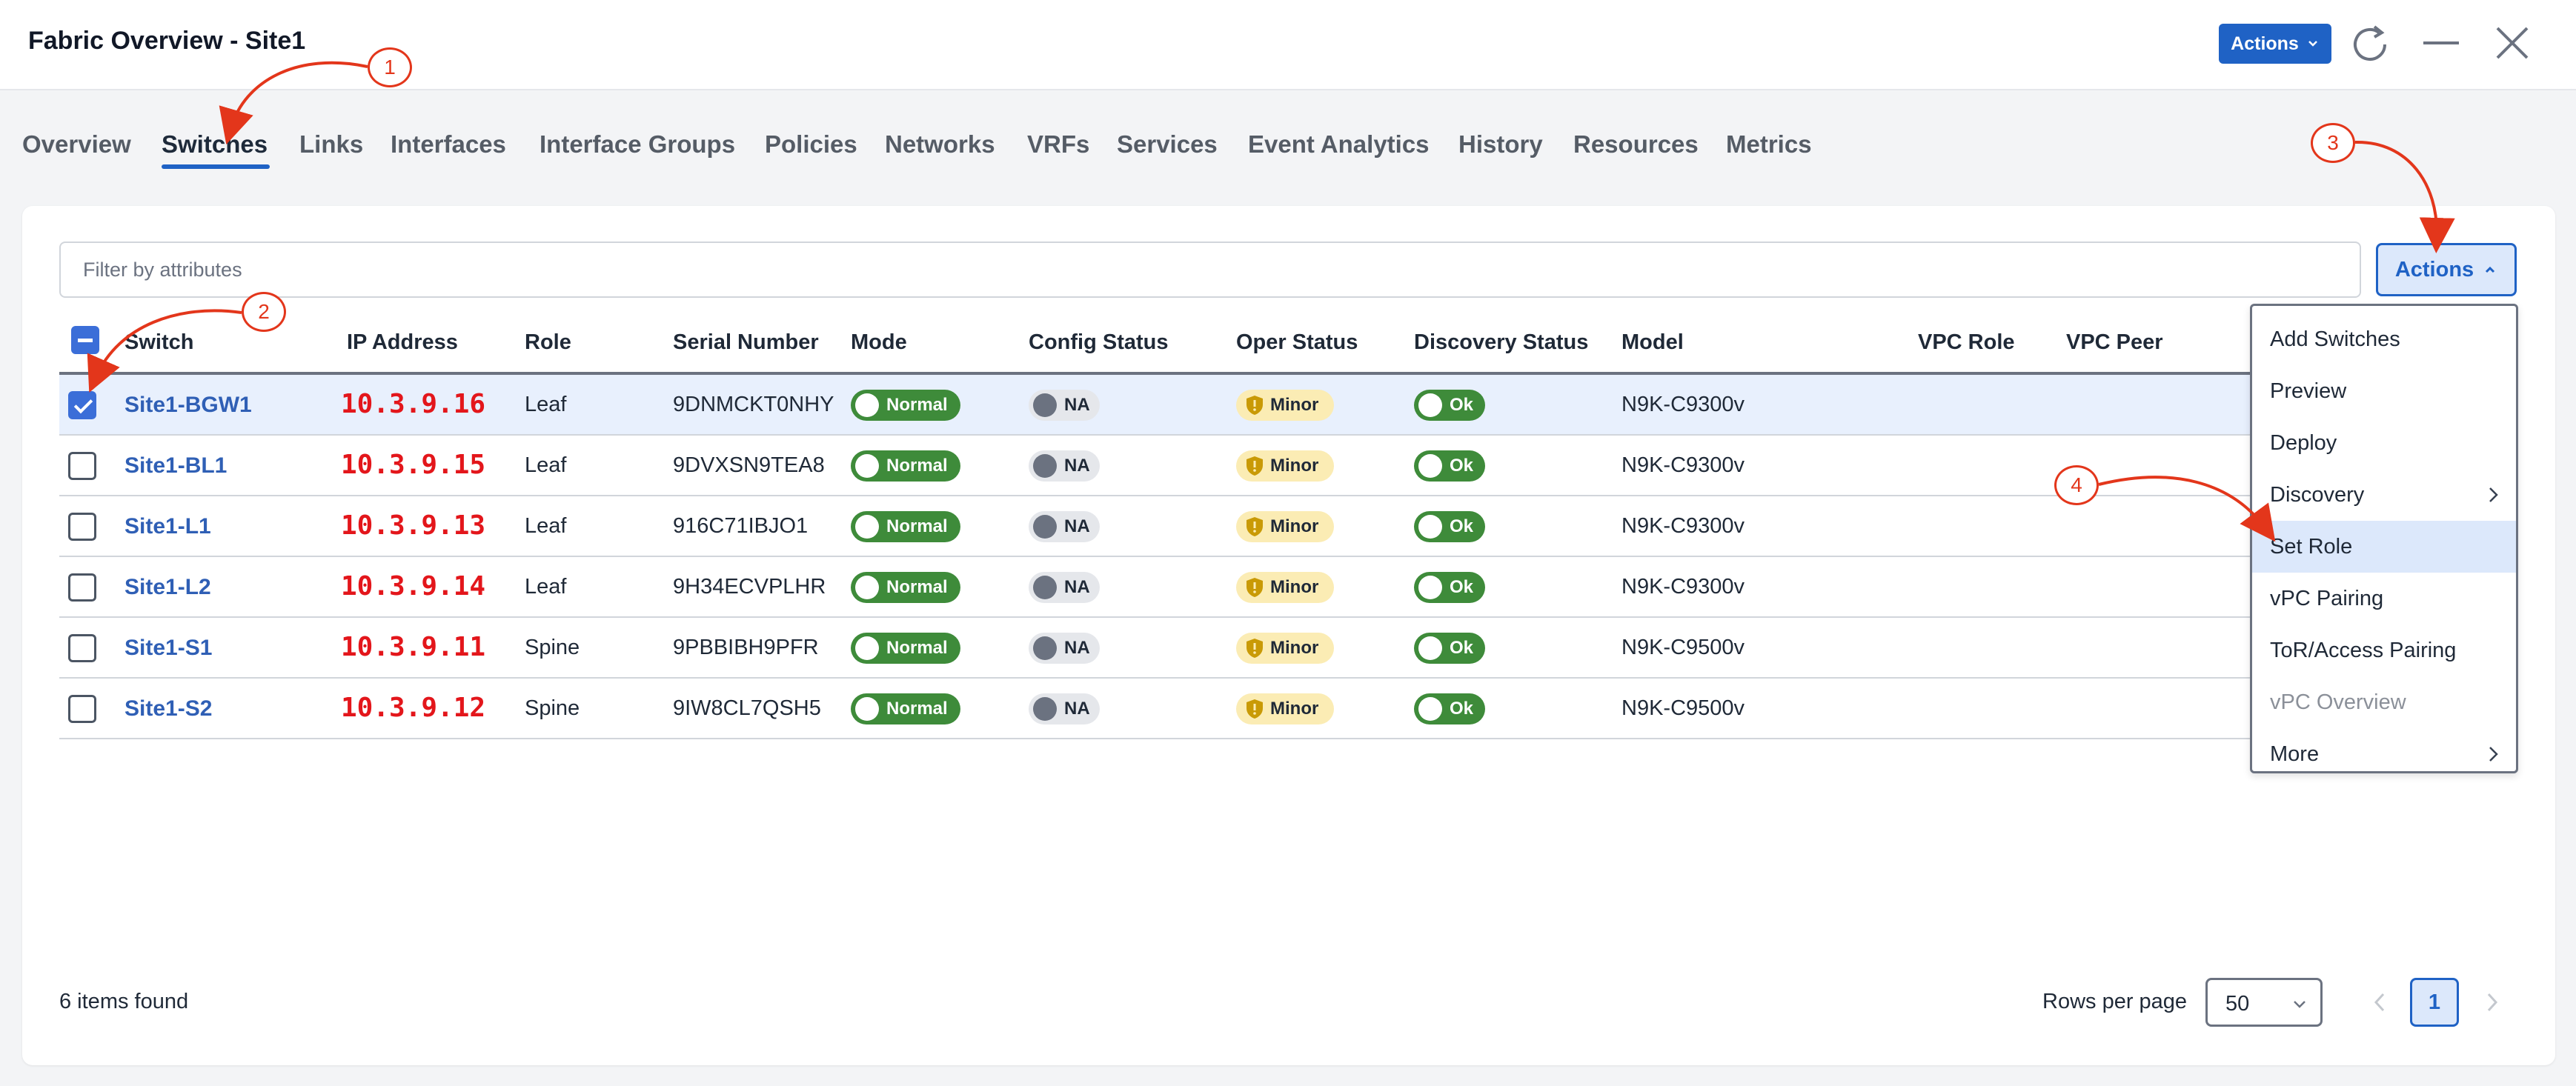 This screenshot has height=1086, width=2576. Describe the element at coordinates (2384, 495) in the screenshot. I see `menu-item-discovery: Discovery` at that location.